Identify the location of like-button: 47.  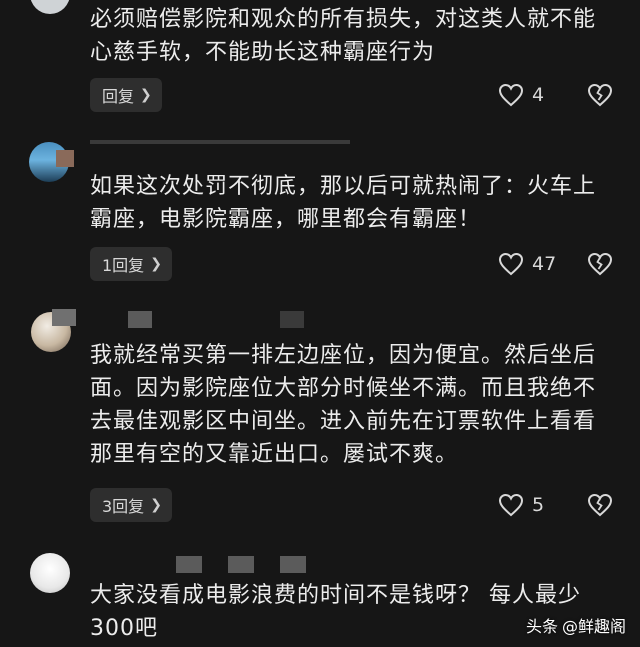
(527, 264).